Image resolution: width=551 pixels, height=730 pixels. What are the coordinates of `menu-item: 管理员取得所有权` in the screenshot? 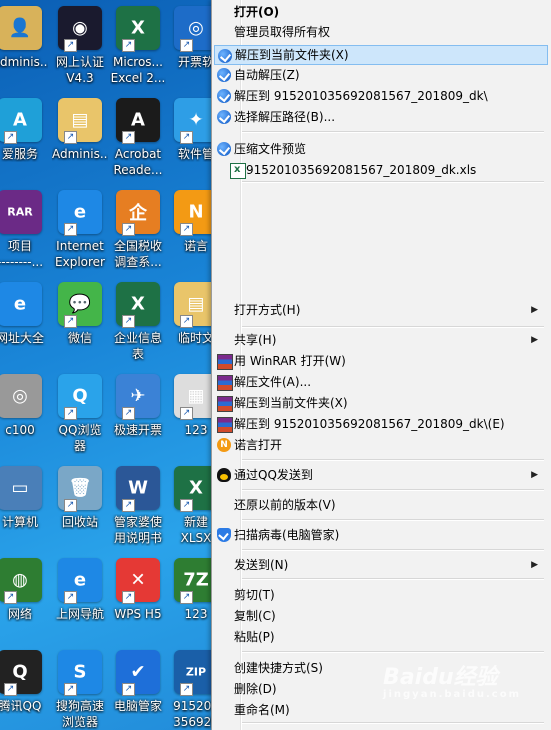 It's located at (380, 32).